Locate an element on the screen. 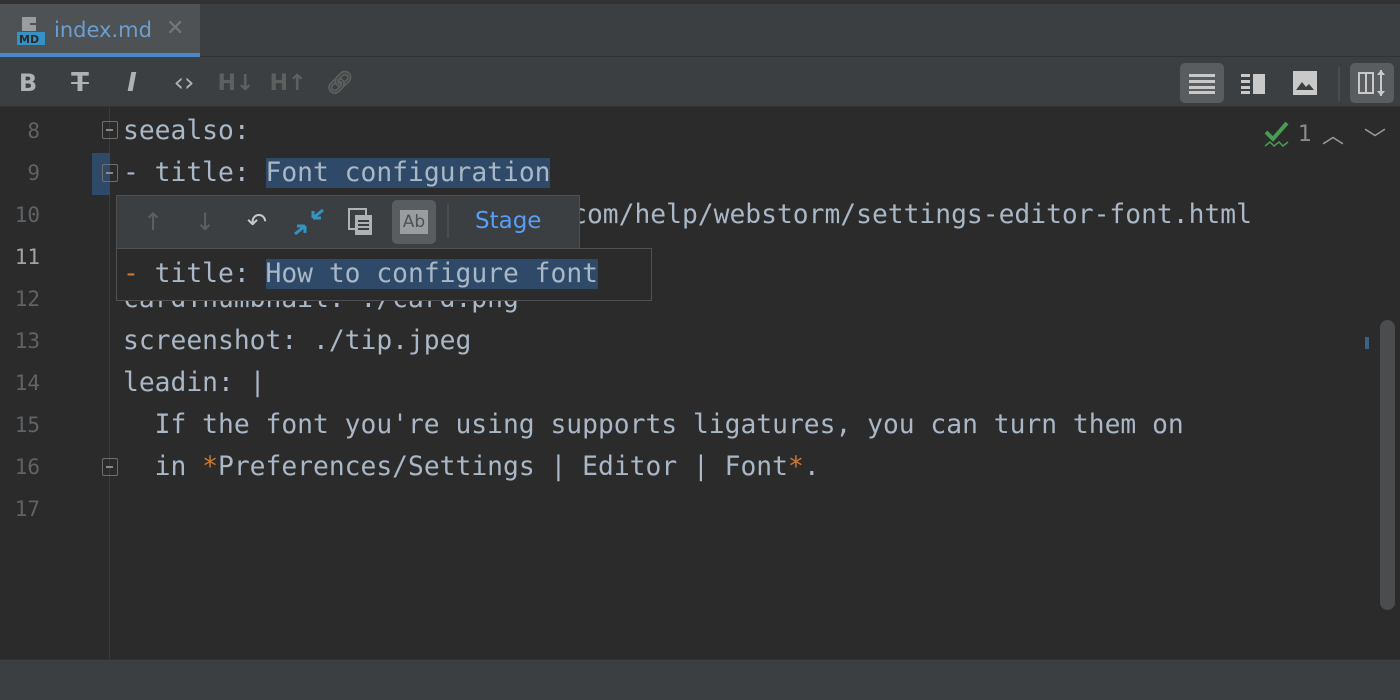  tab-filename: index.md is located at coordinates (103, 30).